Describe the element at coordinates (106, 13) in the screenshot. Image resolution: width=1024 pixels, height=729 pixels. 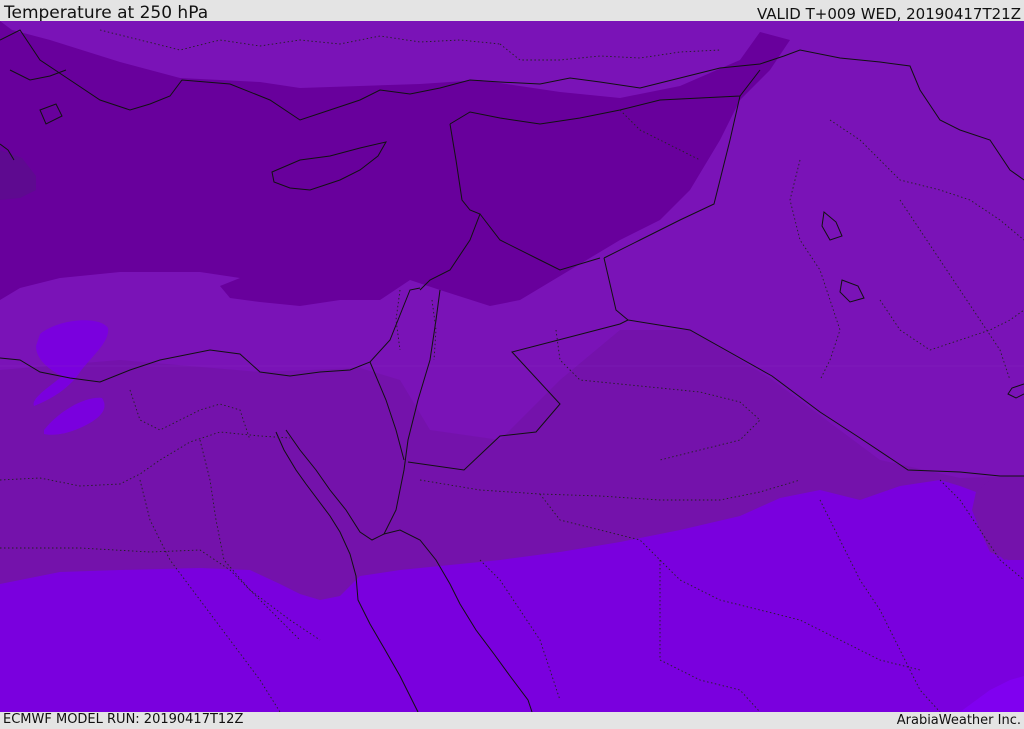
I see `map-title: Temperature at 250 hPa` at that location.